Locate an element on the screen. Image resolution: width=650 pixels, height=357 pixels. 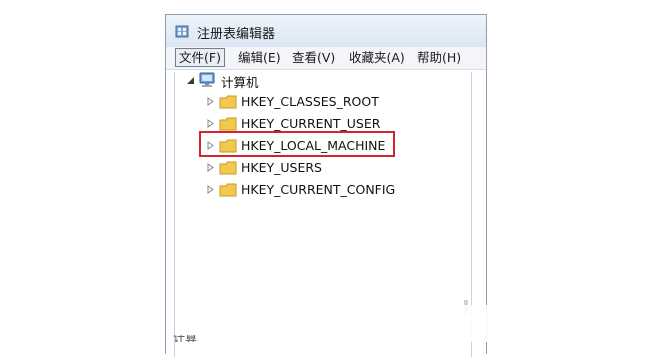
status-bar: 计算 is located at coordinates (198, 338).